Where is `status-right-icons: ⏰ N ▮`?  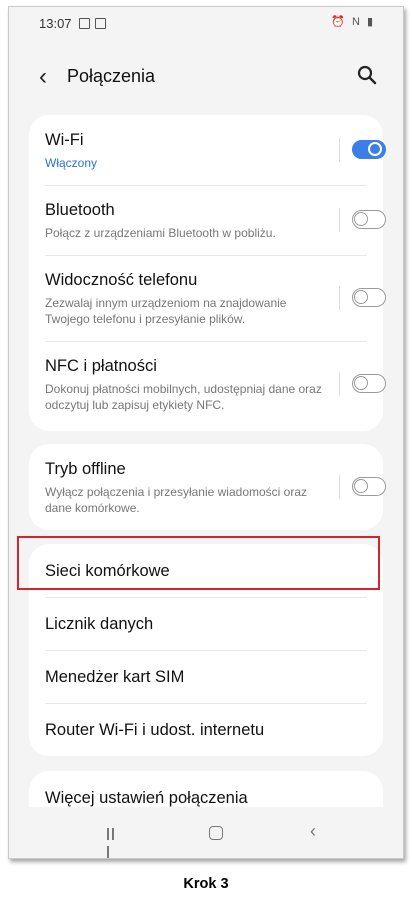 status-right-icons: ⏰ N ▮ is located at coordinates (353, 22).